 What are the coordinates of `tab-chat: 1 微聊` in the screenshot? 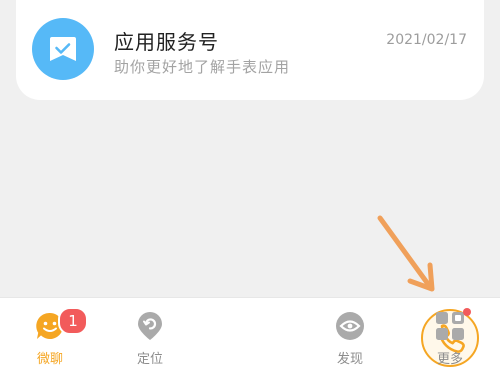 It's located at (50, 337).